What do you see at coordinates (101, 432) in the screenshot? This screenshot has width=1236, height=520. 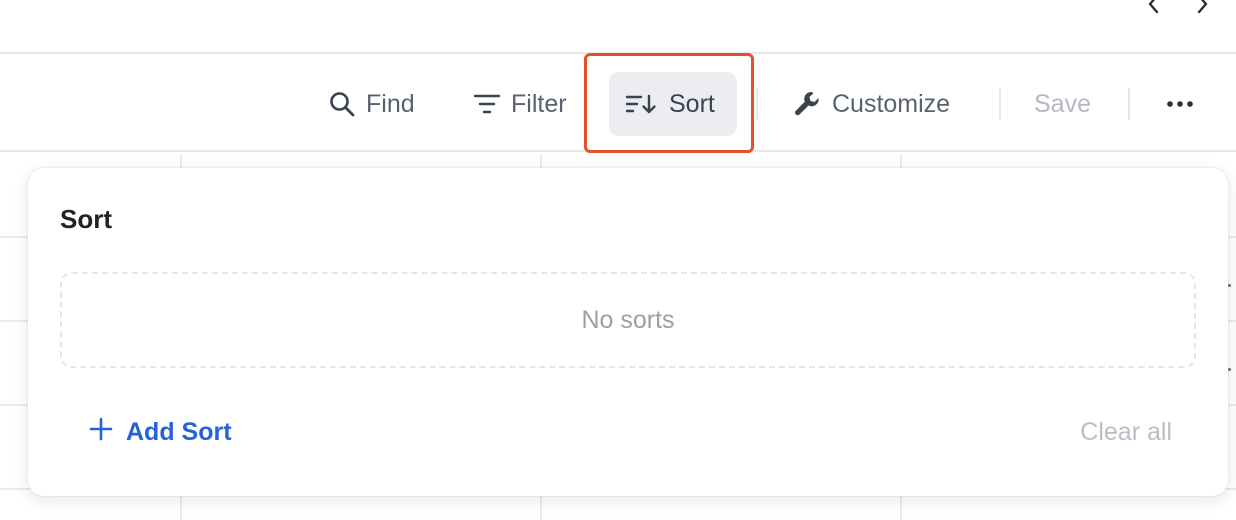 I see `plus-icon` at bounding box center [101, 432].